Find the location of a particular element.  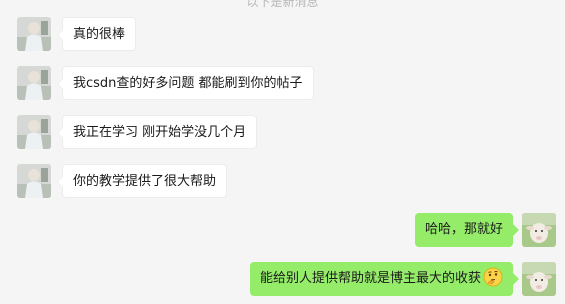

message-row: 真的很棒 is located at coordinates (282, 37).